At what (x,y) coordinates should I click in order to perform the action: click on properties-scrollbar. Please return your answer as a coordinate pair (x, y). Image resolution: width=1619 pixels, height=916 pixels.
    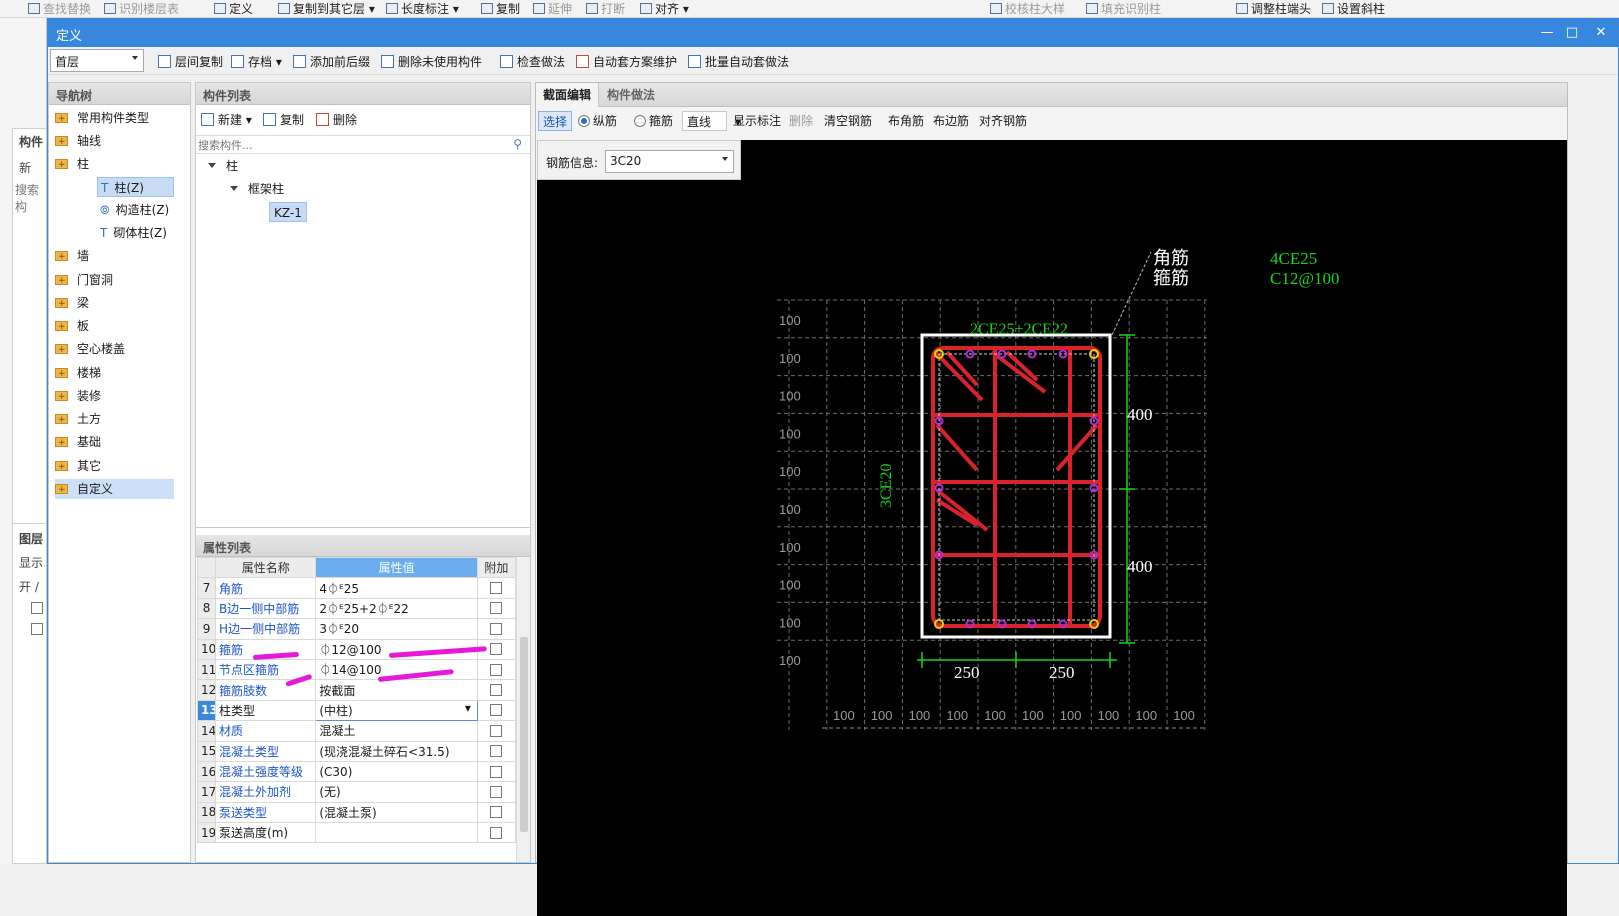
    Looking at the image, I should click on (523, 709).